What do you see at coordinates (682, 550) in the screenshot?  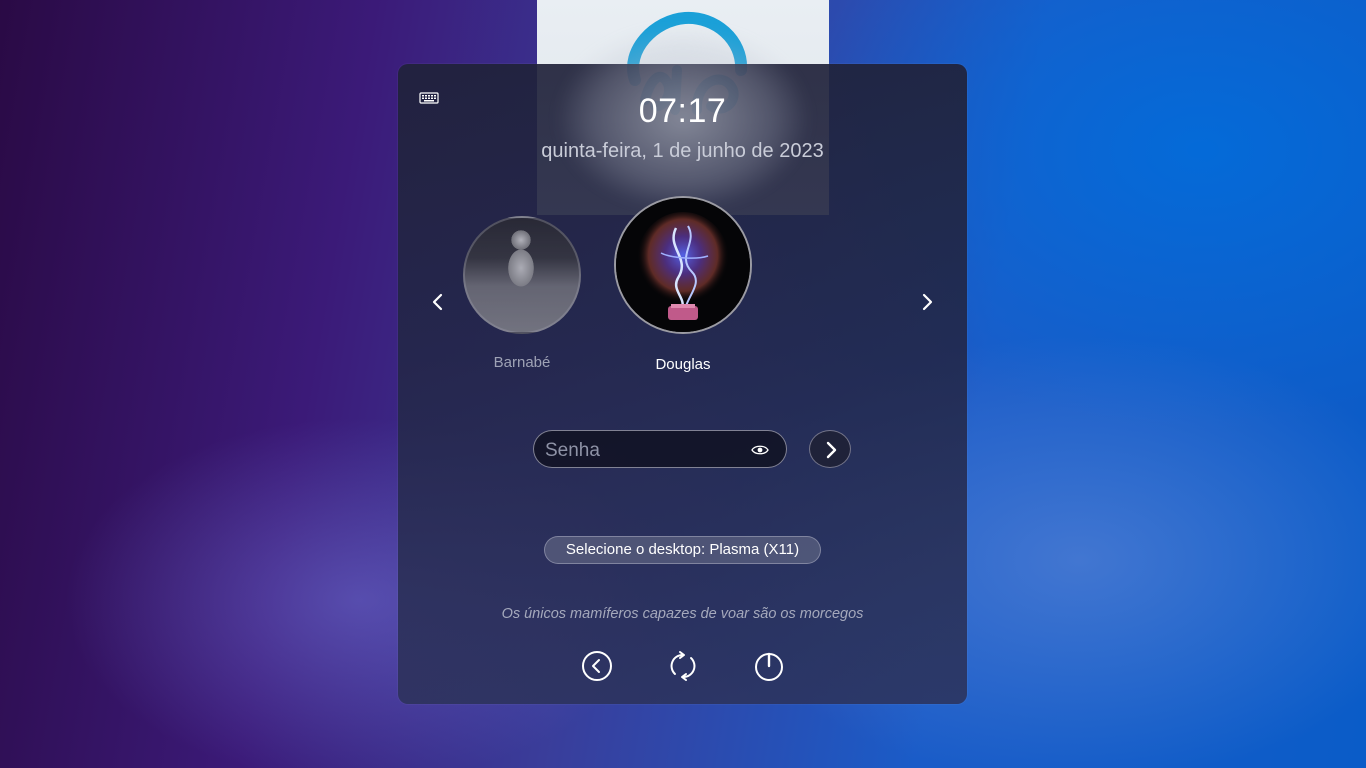 I see `desktop-session-select: Selecione o desktop: Plasma (X11)` at bounding box center [682, 550].